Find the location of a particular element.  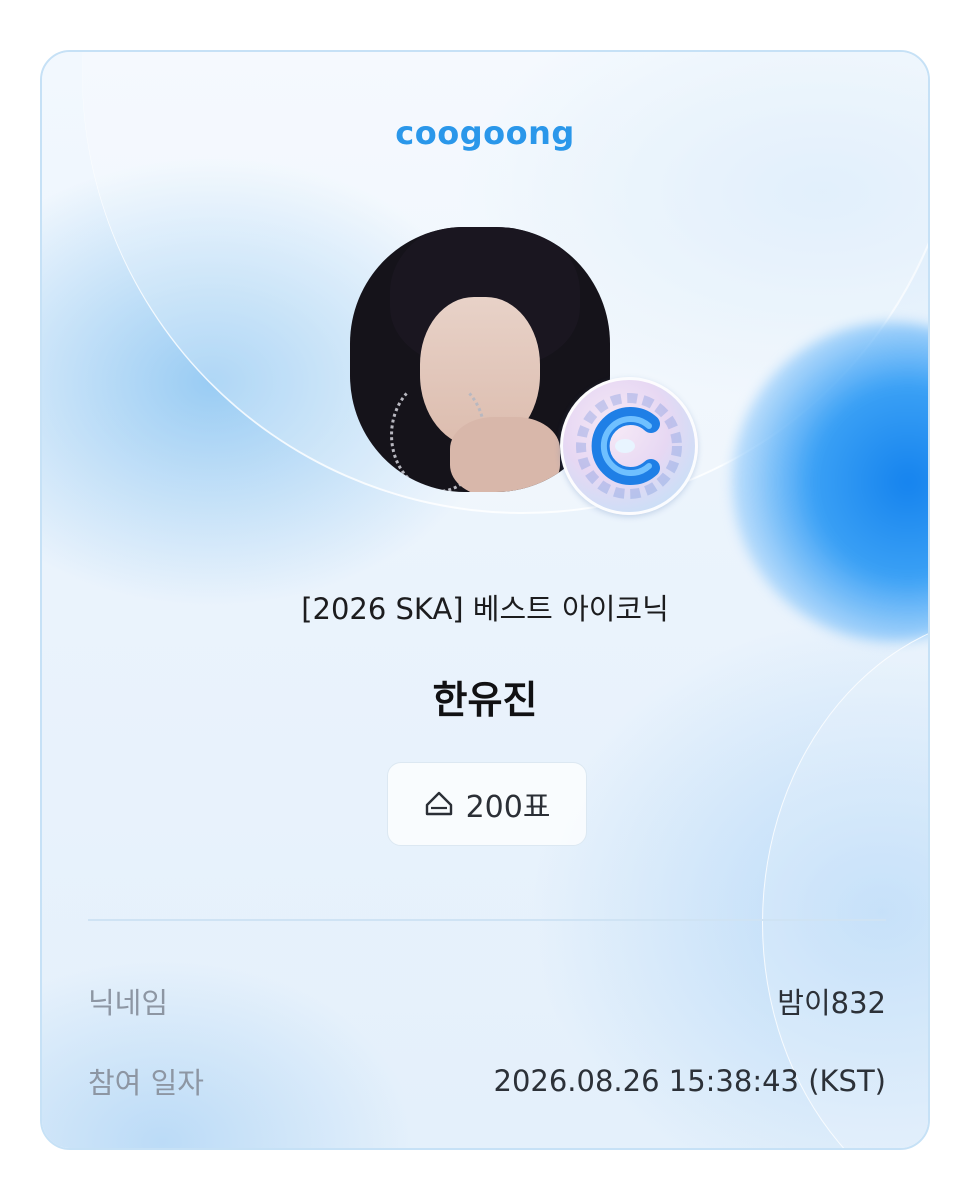

nickname-value: 밤이832 is located at coordinates (831, 1003).